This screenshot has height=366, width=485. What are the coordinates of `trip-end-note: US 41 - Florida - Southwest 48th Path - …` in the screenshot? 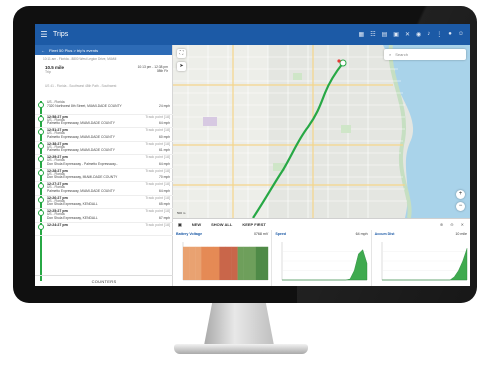 It's located at (81, 86).